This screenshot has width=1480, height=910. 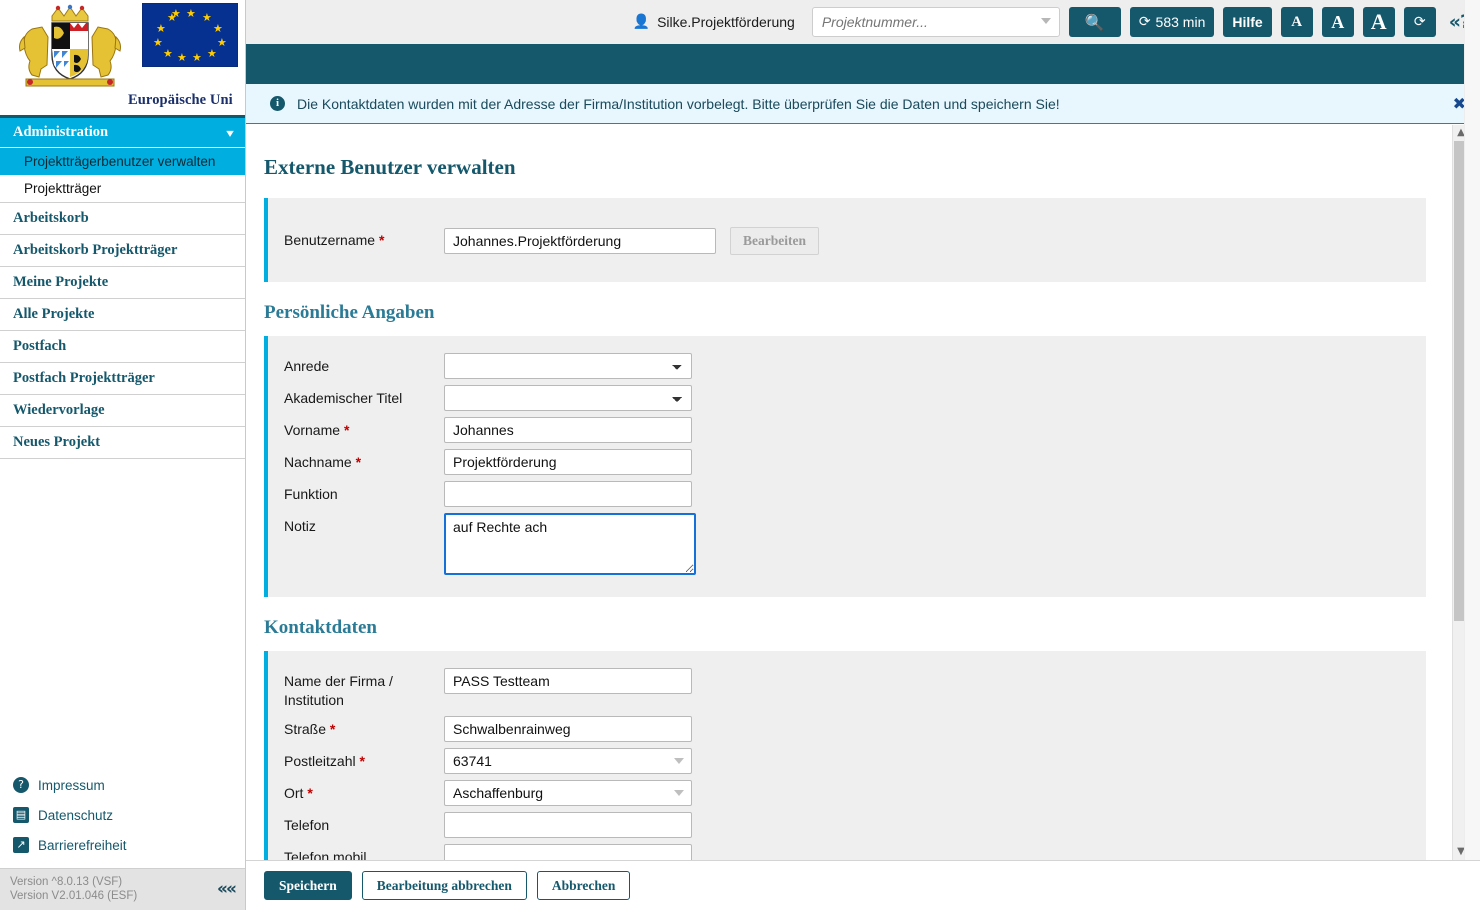 What do you see at coordinates (82, 845) in the screenshot?
I see `sidebar-link-label: Barrierefreiheit` at bounding box center [82, 845].